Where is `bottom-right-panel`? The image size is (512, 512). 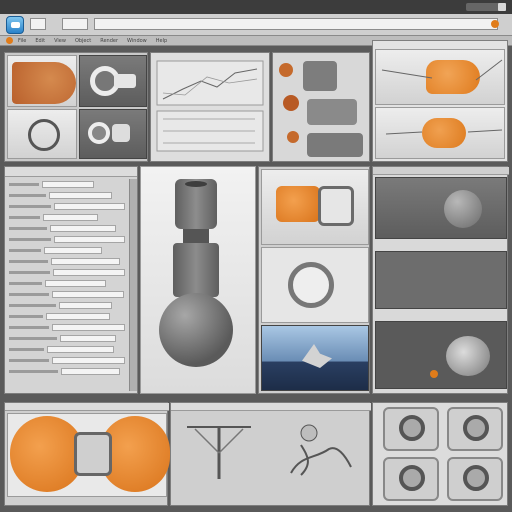 bottom-right-panel is located at coordinates (440, 454).